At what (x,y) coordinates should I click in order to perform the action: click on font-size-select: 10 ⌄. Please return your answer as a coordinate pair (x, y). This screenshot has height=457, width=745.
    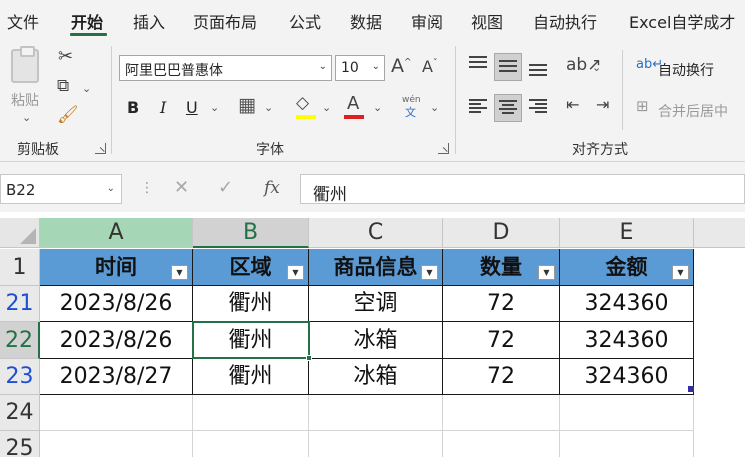
    Looking at the image, I should click on (360, 68).